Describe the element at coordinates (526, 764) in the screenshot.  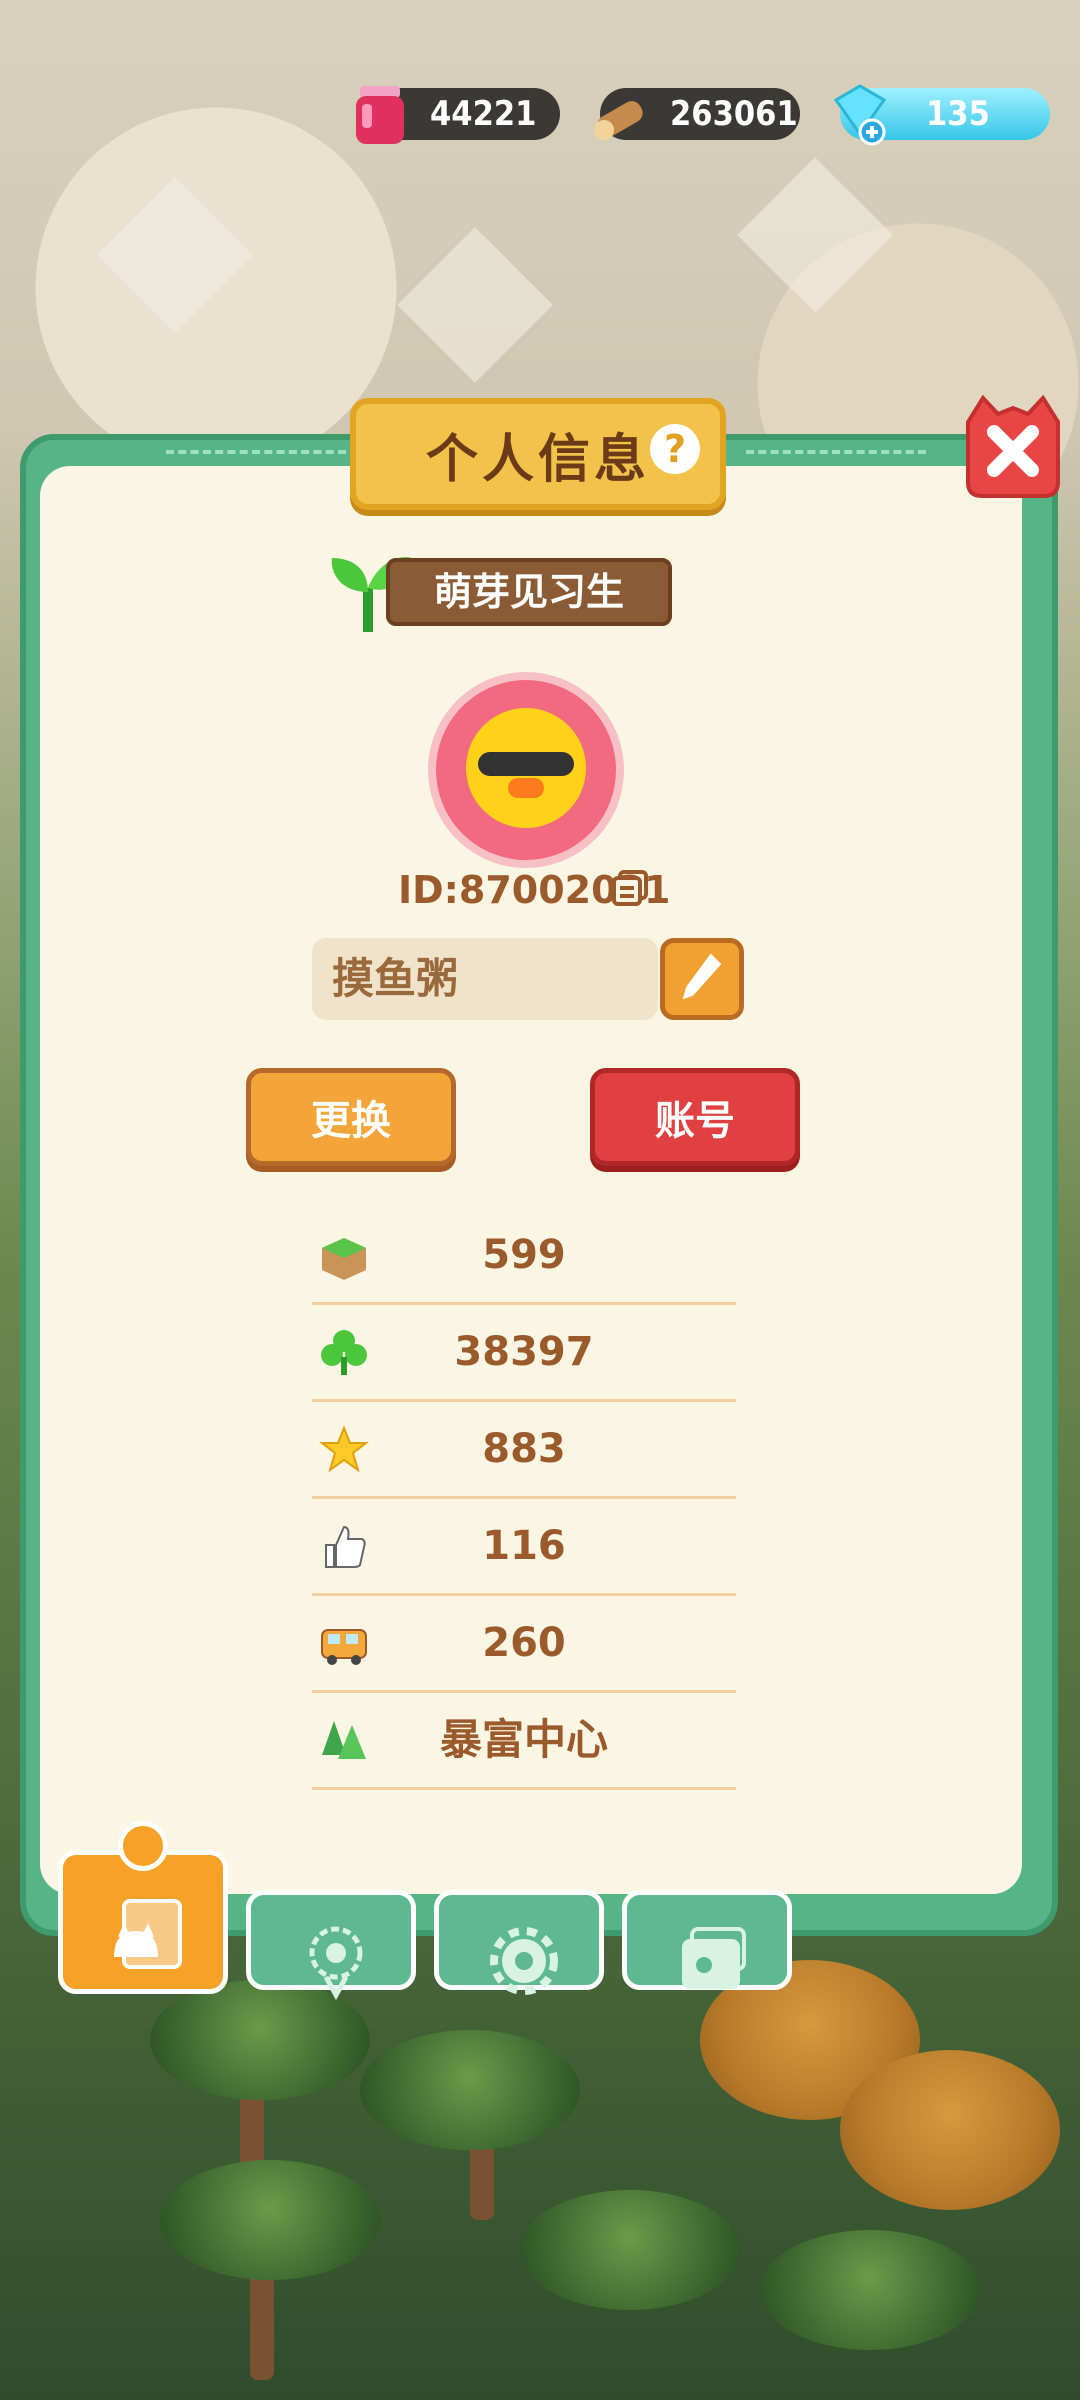
I see `avatar-sunglasses` at that location.